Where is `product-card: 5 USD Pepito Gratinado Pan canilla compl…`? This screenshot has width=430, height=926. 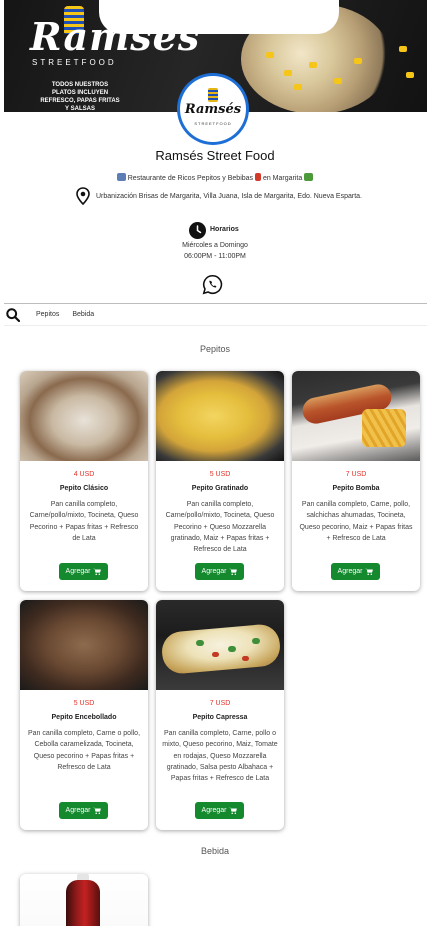
product-card: 5 USD Pepito Gratinado Pan canilla compl… is located at coordinates (220, 481).